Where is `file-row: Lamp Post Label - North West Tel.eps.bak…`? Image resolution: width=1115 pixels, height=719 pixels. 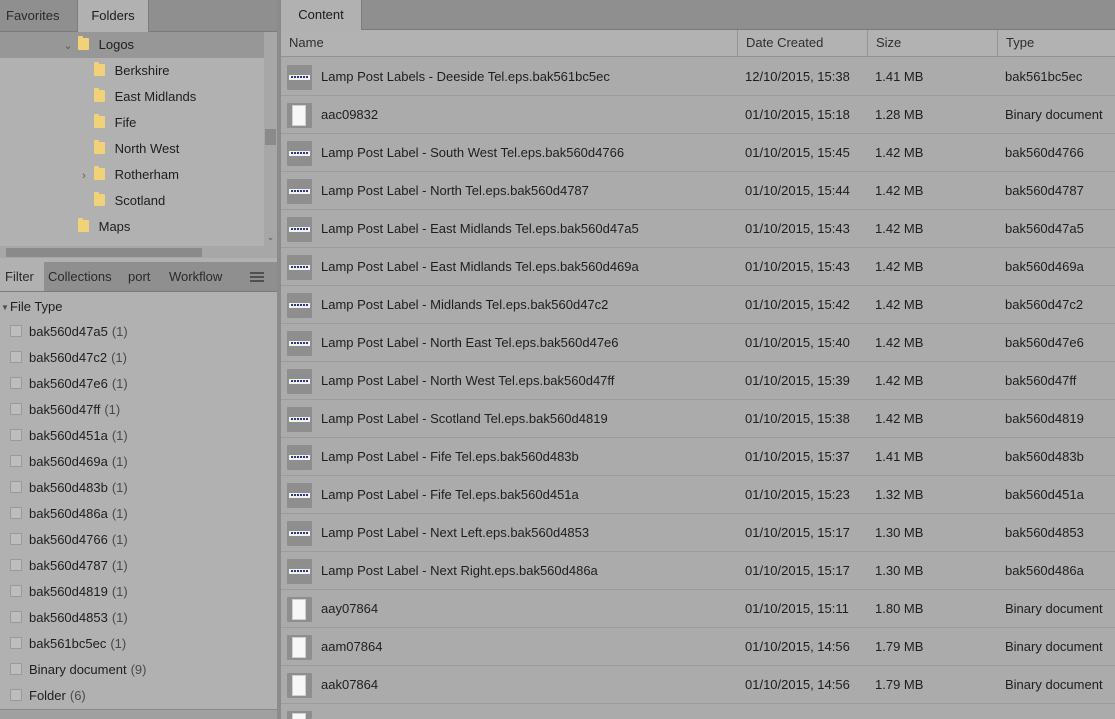
file-row: Lamp Post Label - North West Tel.eps.bak… is located at coordinates (698, 381).